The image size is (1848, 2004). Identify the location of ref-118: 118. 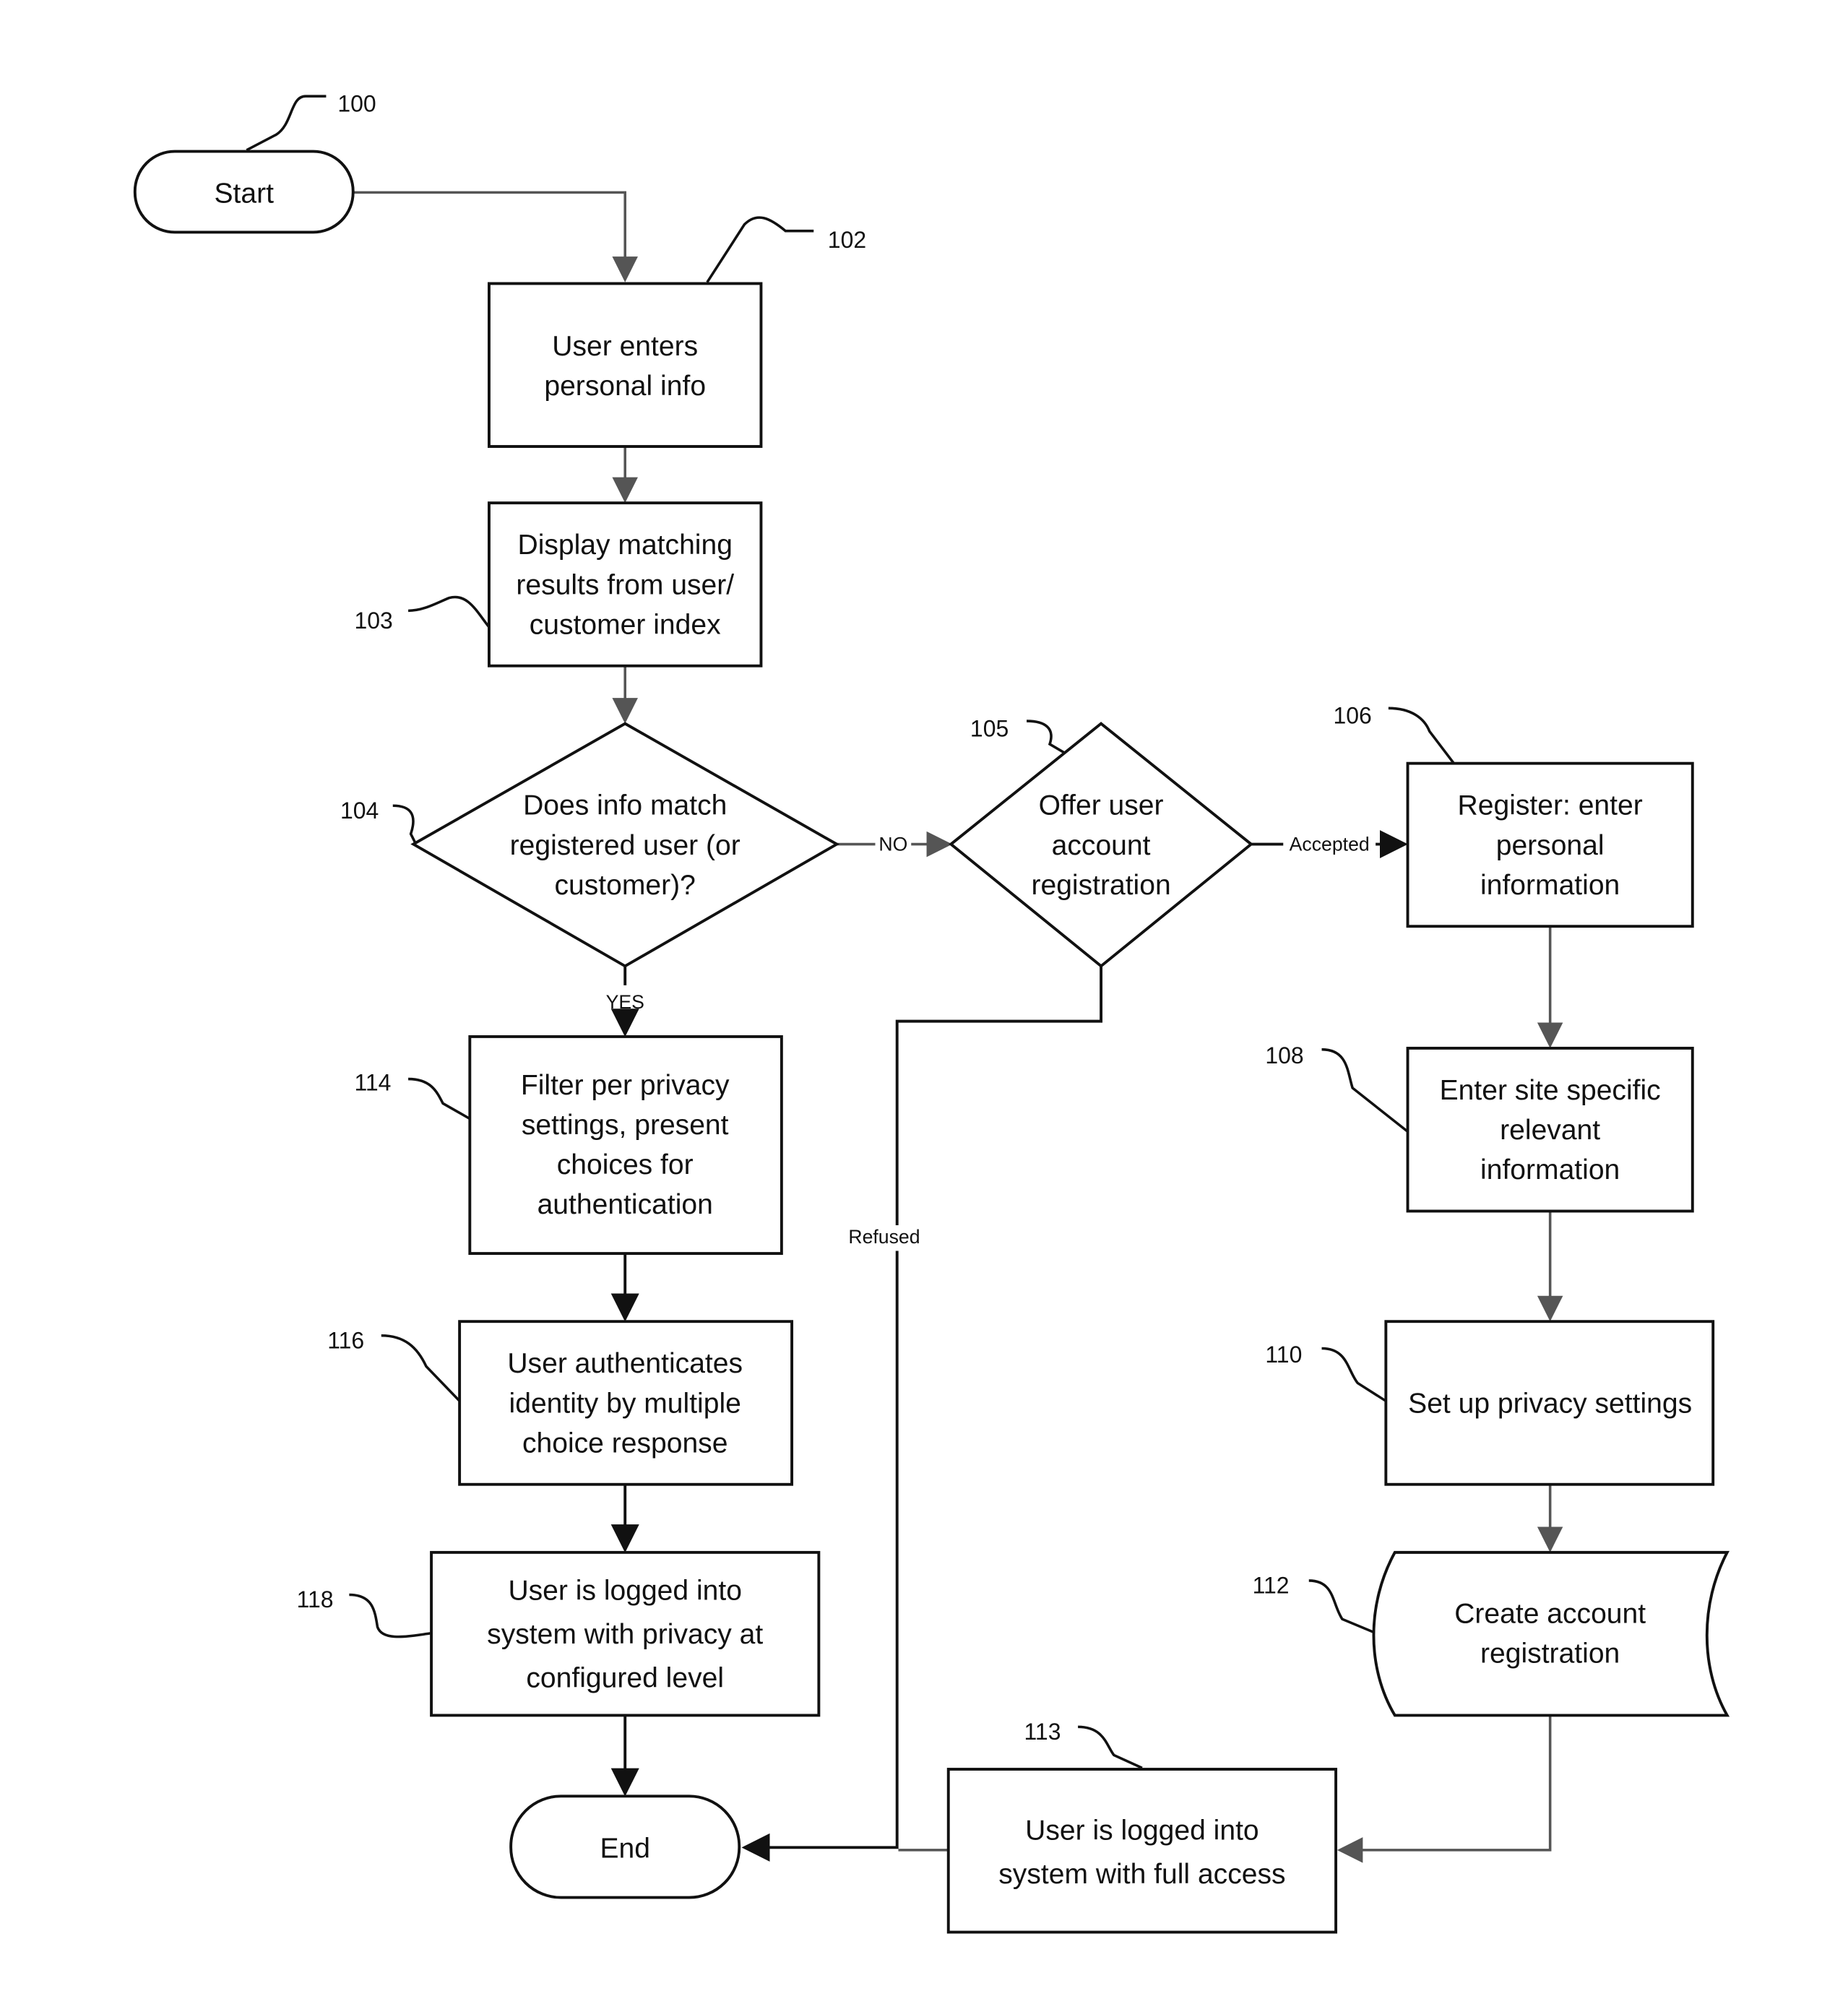
(315, 1599).